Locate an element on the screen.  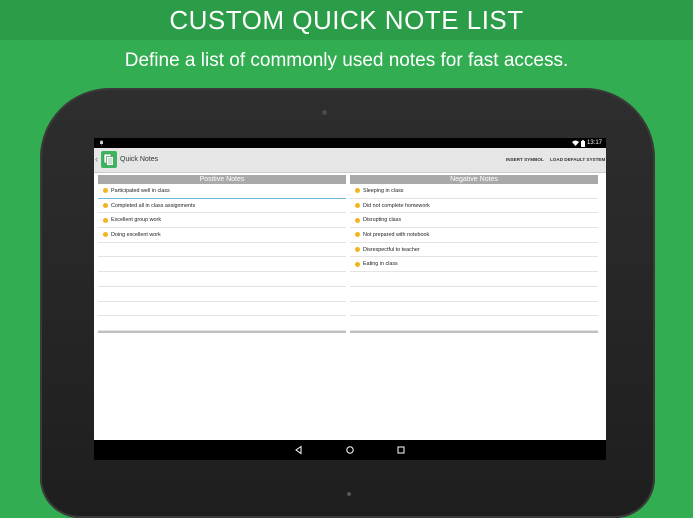
negative-note-row: Not prepared with notebook is located at coordinates (474, 235).